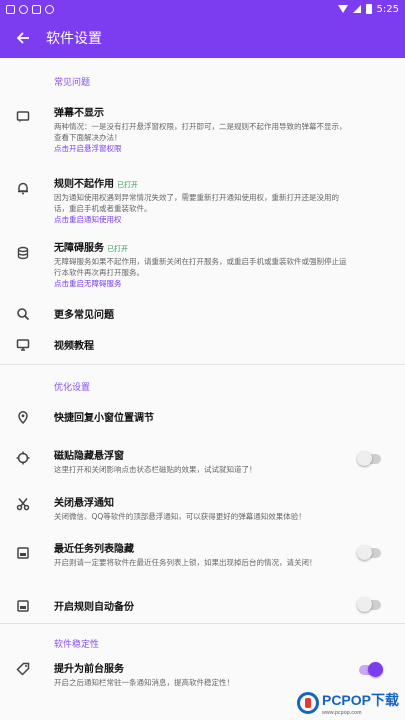 The height and width of the screenshot is (720, 405). What do you see at coordinates (371, 669) in the screenshot?
I see `foreground-service-toggle` at bounding box center [371, 669].